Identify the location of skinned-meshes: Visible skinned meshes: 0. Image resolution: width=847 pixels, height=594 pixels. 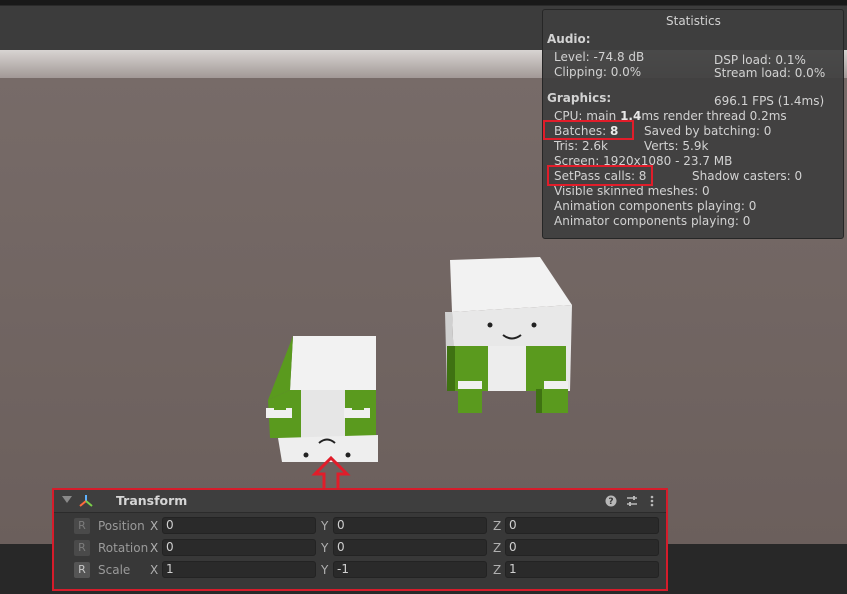
(632, 191).